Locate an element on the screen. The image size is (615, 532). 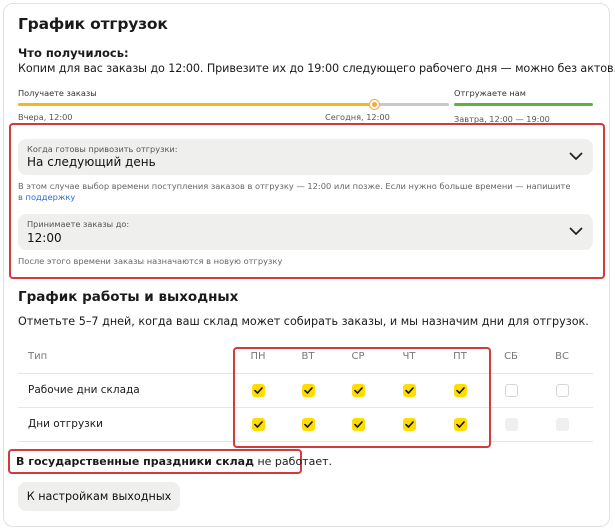
timeline-receive-bar is located at coordinates (196, 104).